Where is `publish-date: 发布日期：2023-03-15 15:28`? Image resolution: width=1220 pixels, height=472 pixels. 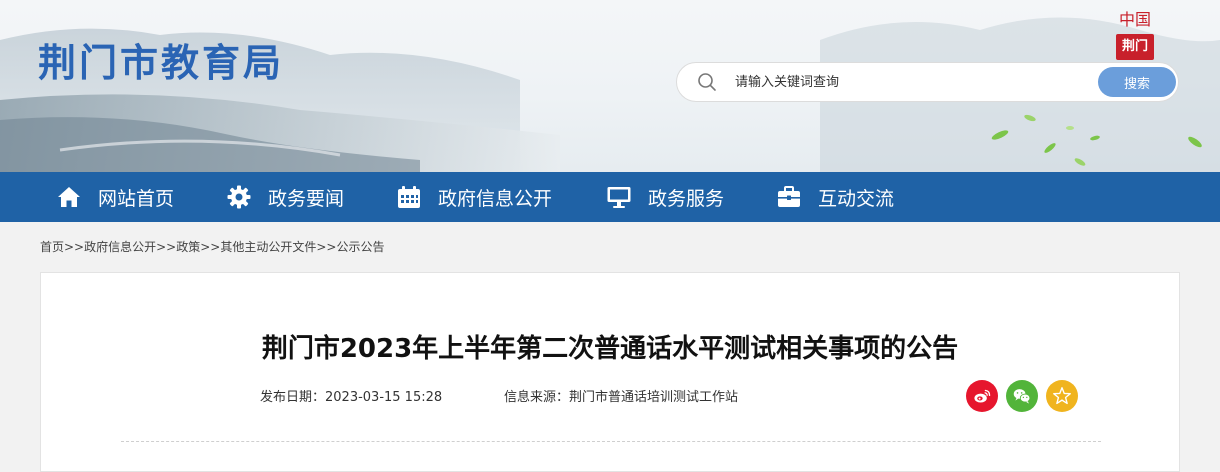 publish-date: 发布日期：2023-03-15 15:28 is located at coordinates (351, 397).